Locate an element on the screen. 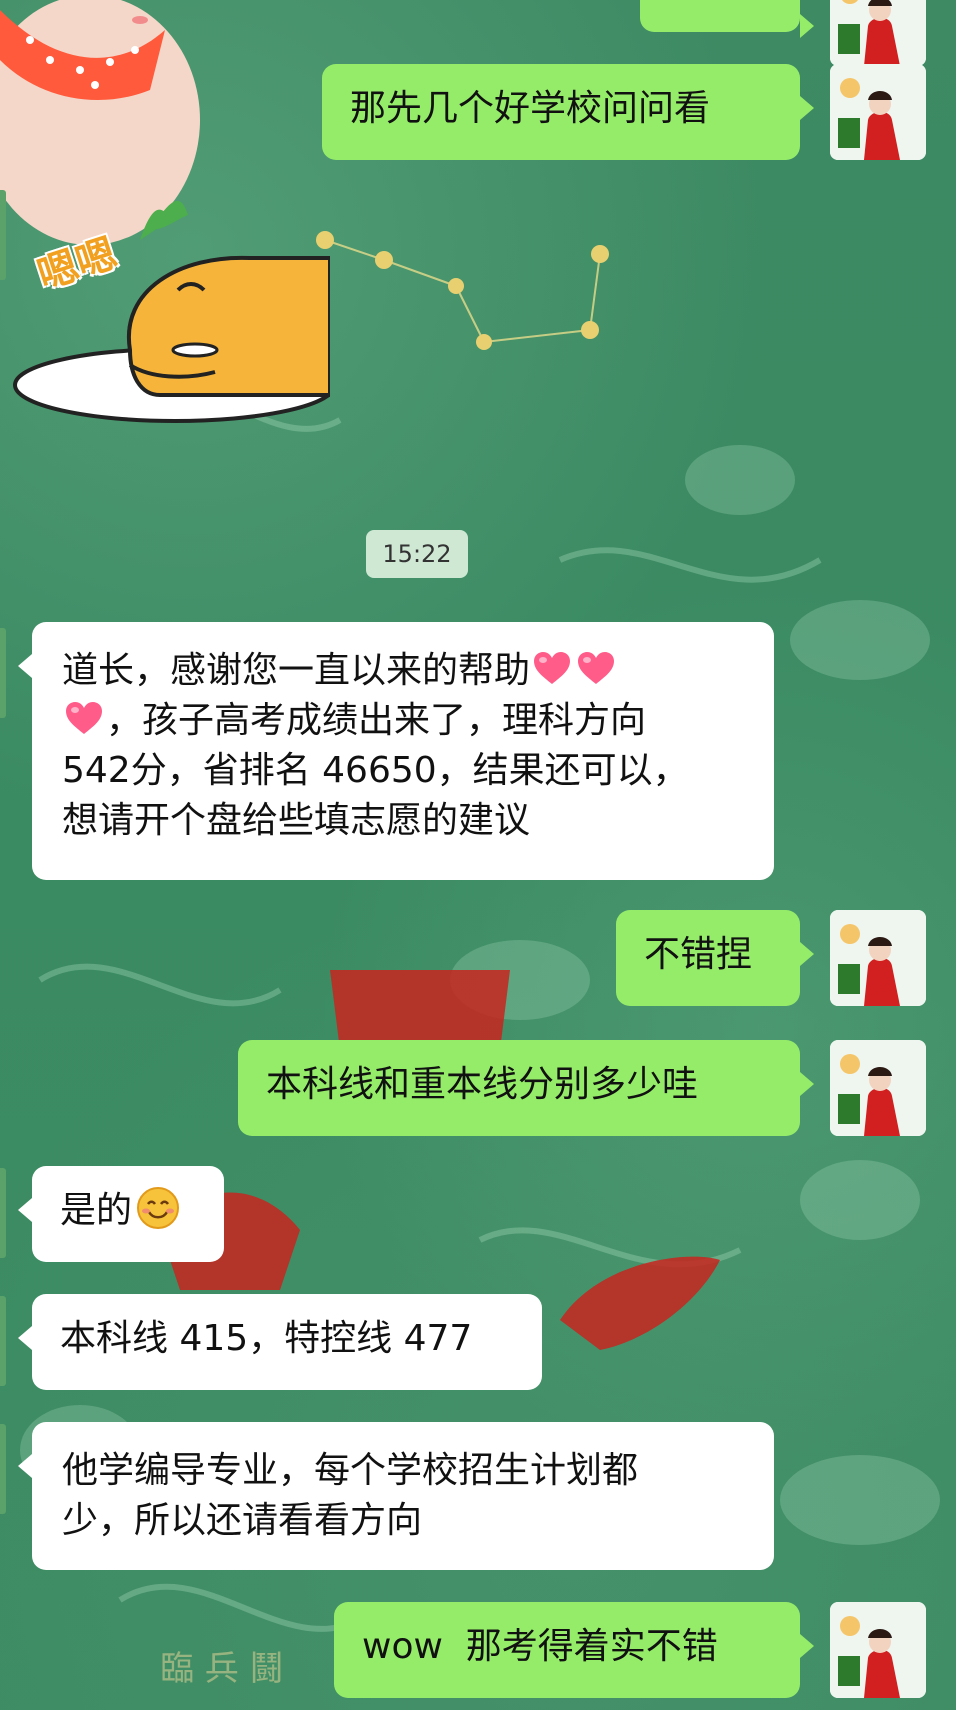  sticker-area: 嗯嗯 is located at coordinates (168, 220).